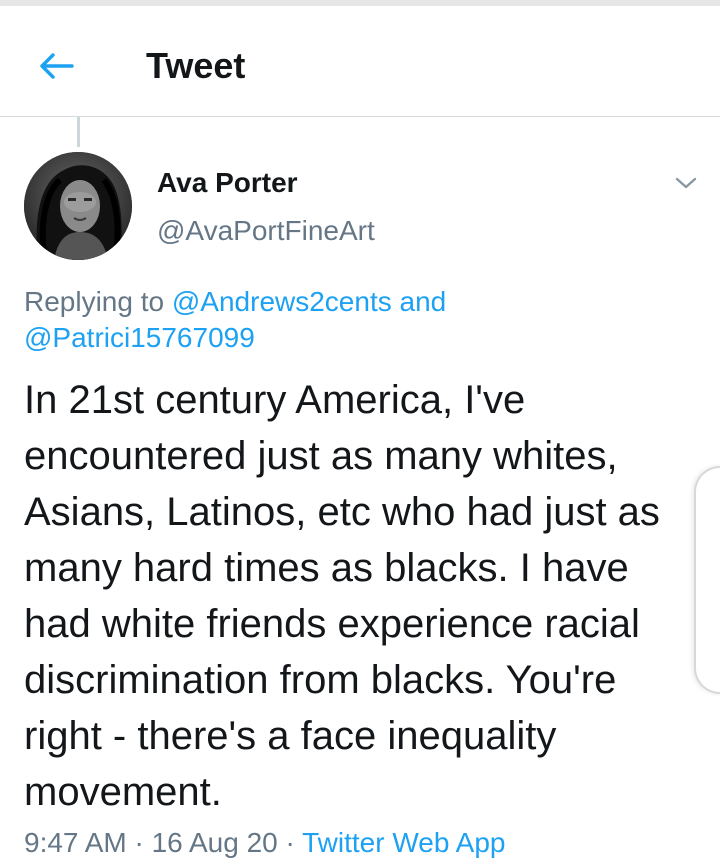 The image size is (720, 860). Describe the element at coordinates (139, 337) in the screenshot. I see `mention-link-patrici15767099: @Patrici15767099` at that location.